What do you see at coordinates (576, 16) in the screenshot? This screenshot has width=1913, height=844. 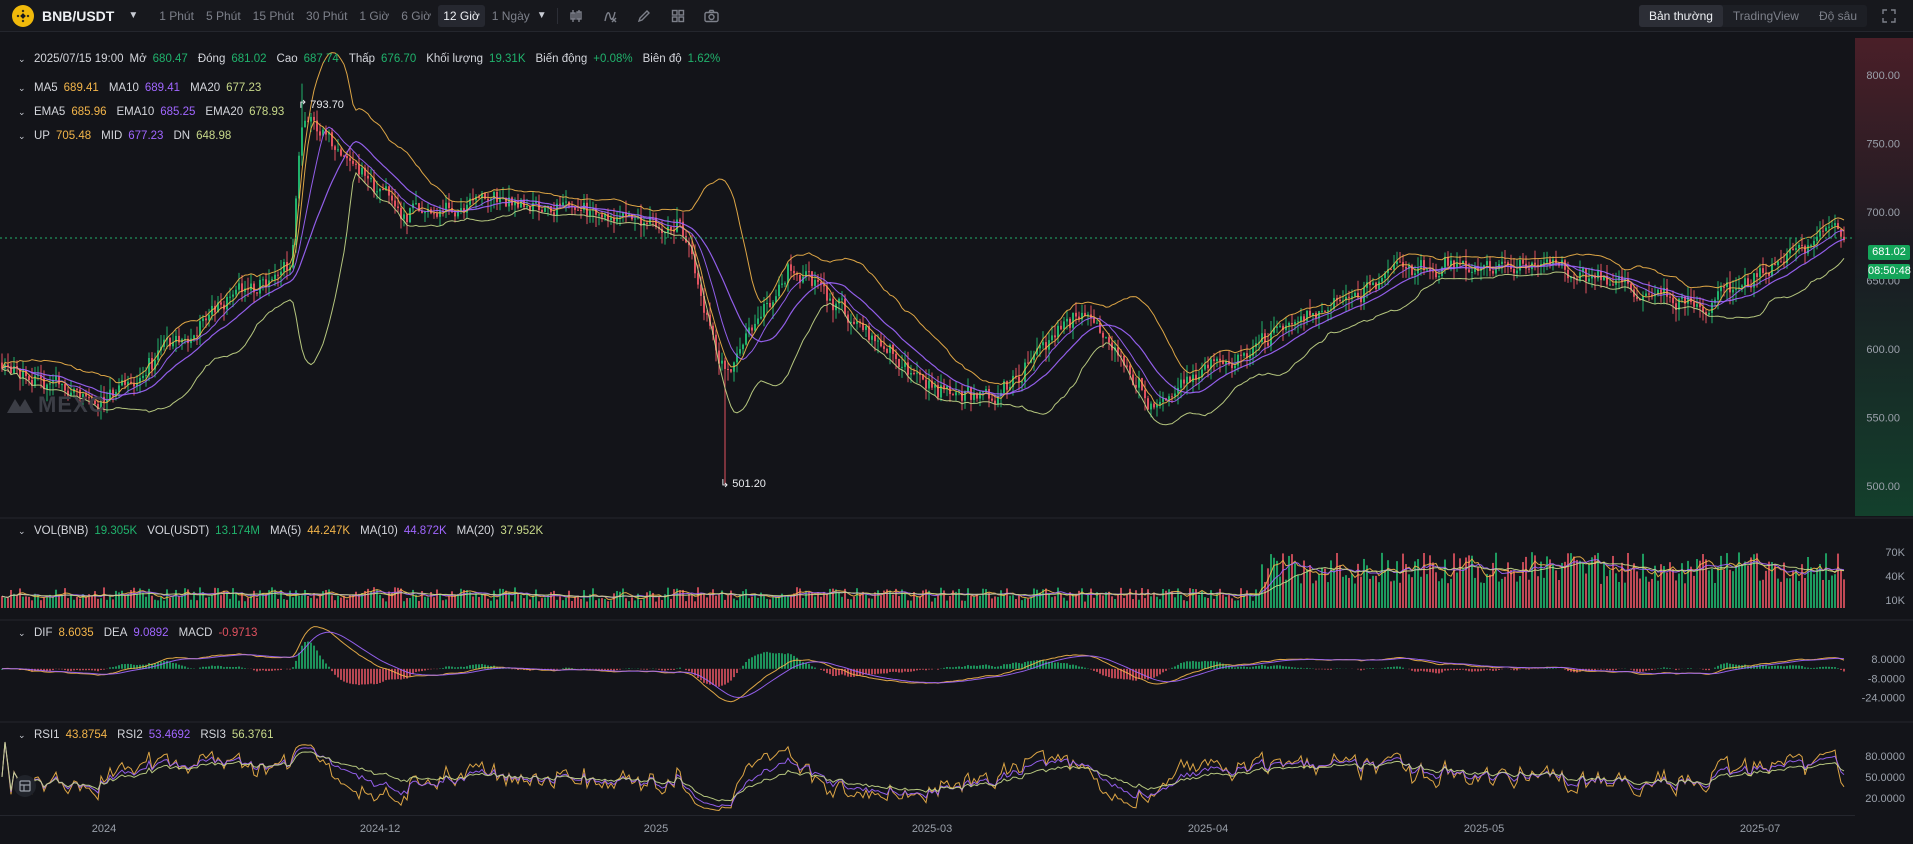 I see `candle-type-icon` at bounding box center [576, 16].